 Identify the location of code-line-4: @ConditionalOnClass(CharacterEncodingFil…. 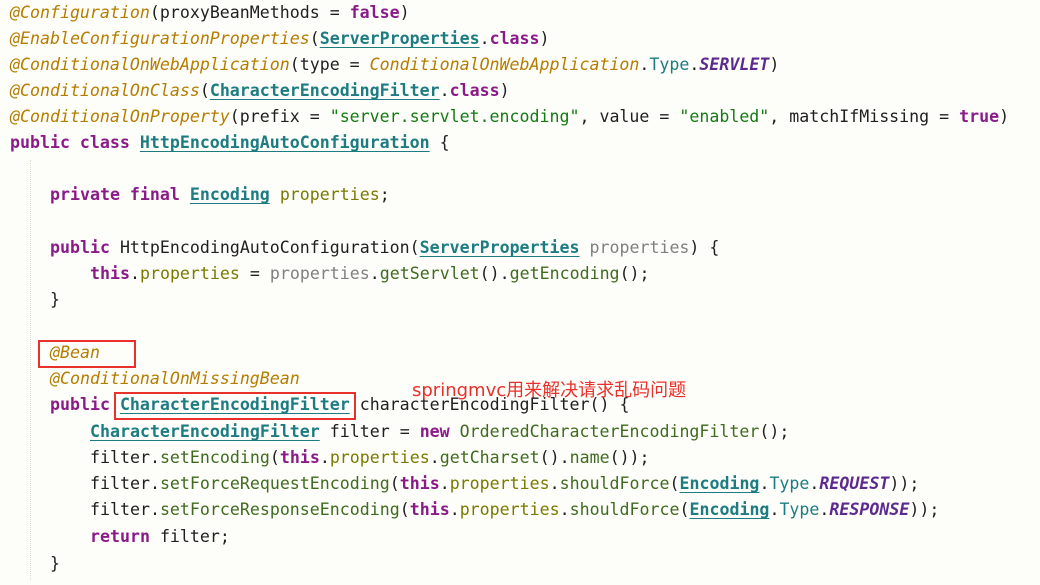
(260, 91).